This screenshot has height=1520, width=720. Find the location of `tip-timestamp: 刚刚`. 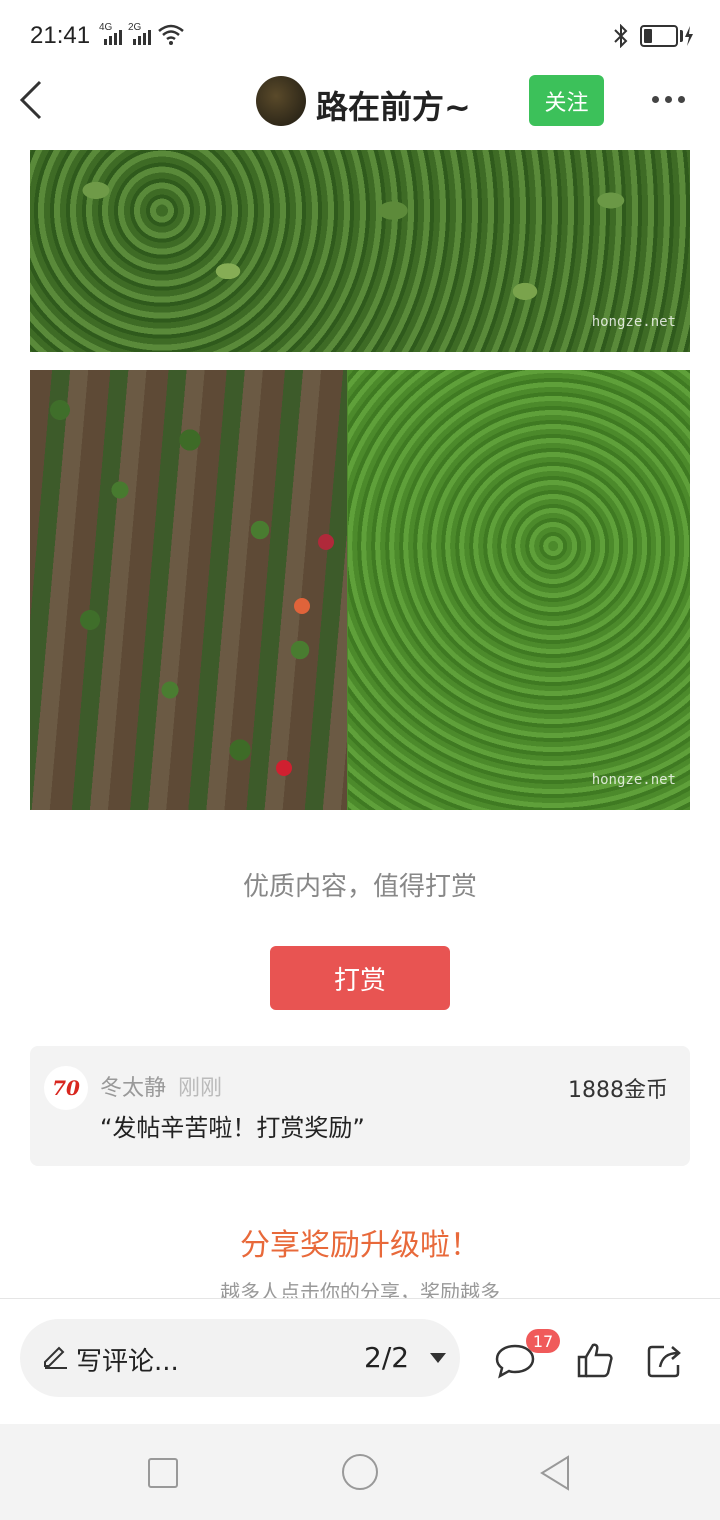

tip-timestamp: 刚刚 is located at coordinates (200, 1088).